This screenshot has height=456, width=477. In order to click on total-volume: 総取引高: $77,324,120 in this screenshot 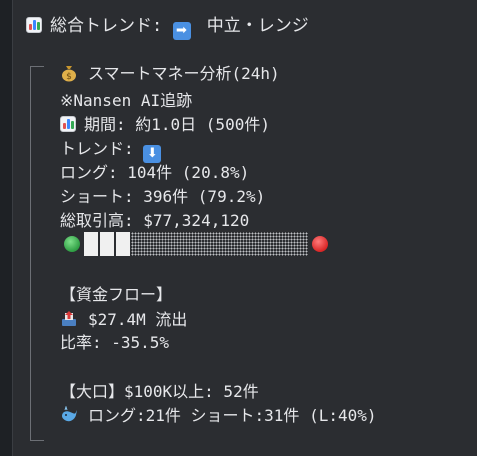, I will do `click(155, 220)`.